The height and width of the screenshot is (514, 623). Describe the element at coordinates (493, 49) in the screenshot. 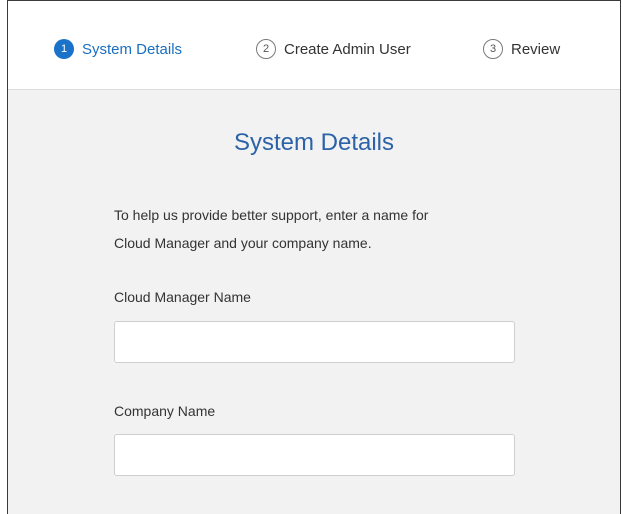

I see `step-number-3-icon: 3` at that location.